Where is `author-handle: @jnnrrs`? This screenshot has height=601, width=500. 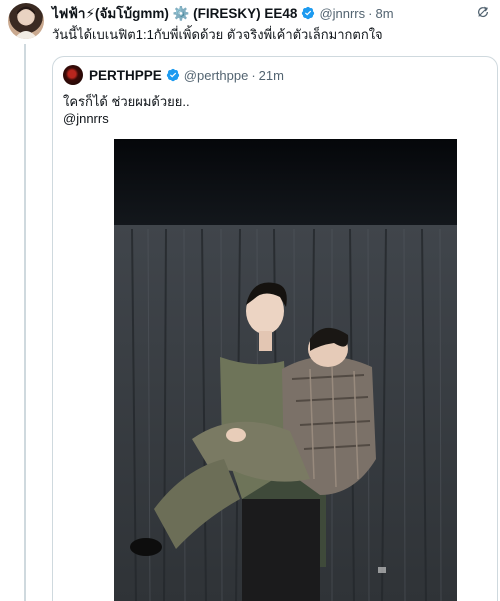
author-handle: @jnnrrs is located at coordinates (342, 13).